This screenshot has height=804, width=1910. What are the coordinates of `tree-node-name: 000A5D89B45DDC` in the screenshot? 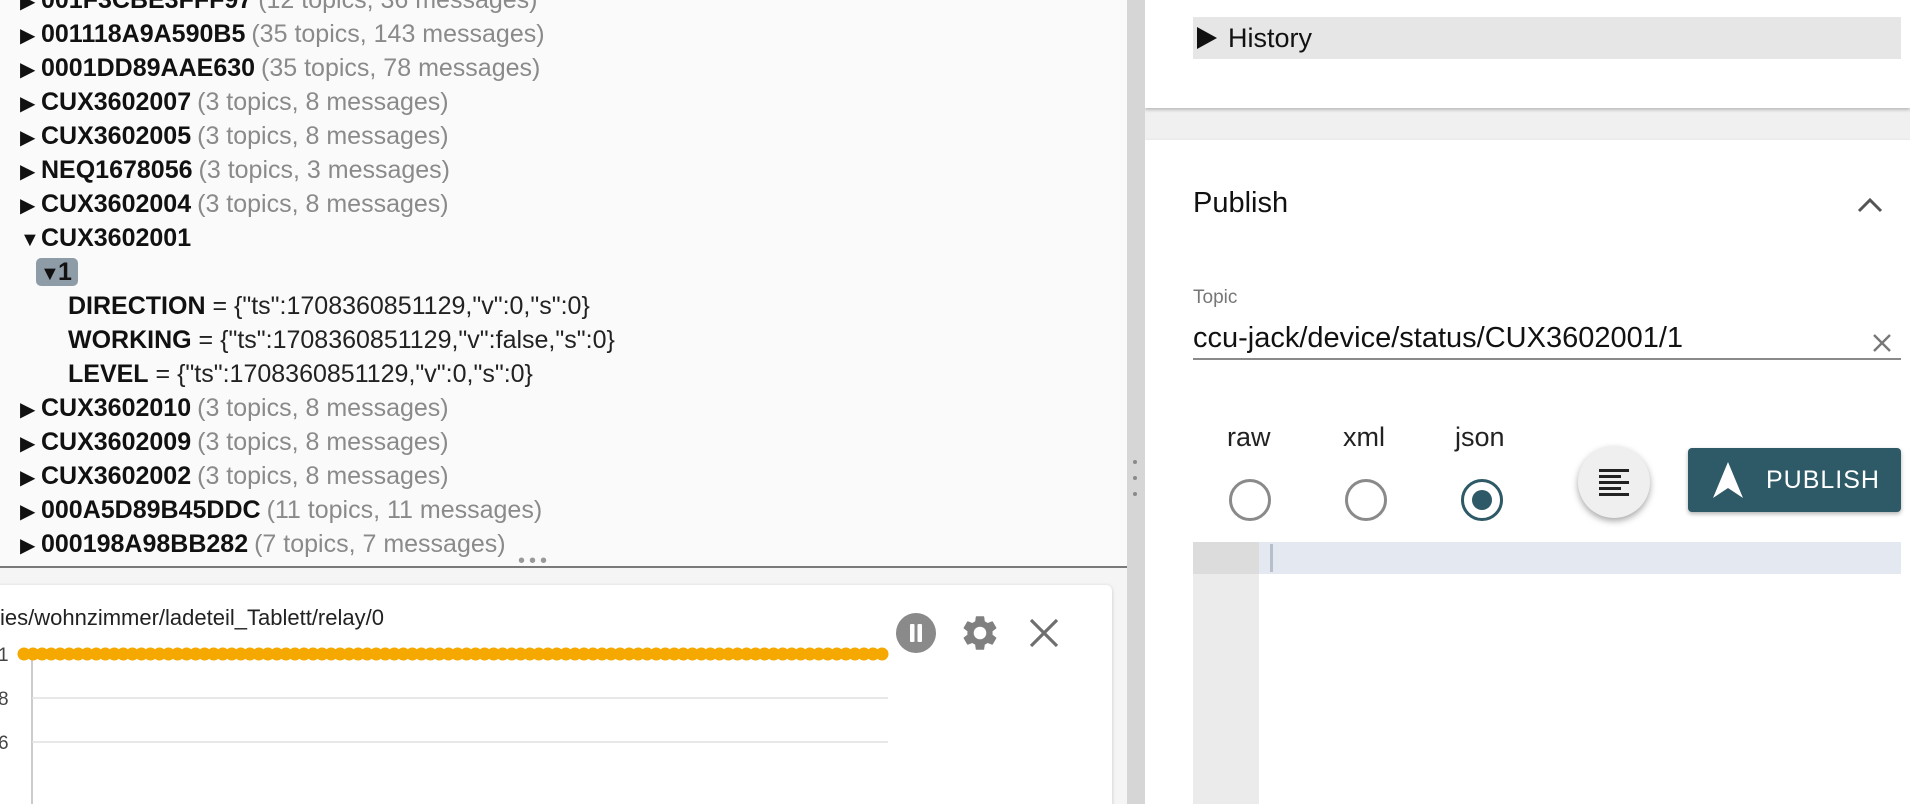 It's located at (151, 510).